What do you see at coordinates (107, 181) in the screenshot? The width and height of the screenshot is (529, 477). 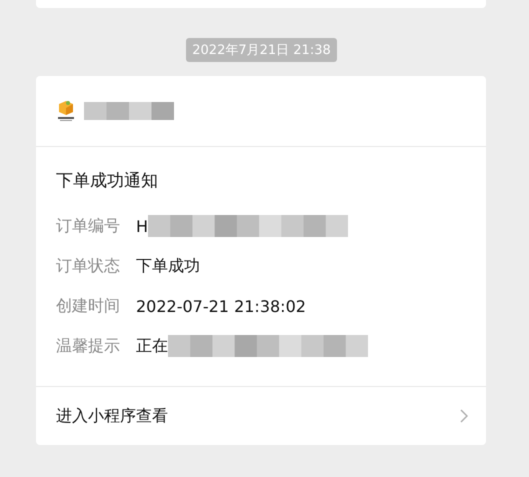 I see `notification-title: 下单成功通知` at bounding box center [107, 181].